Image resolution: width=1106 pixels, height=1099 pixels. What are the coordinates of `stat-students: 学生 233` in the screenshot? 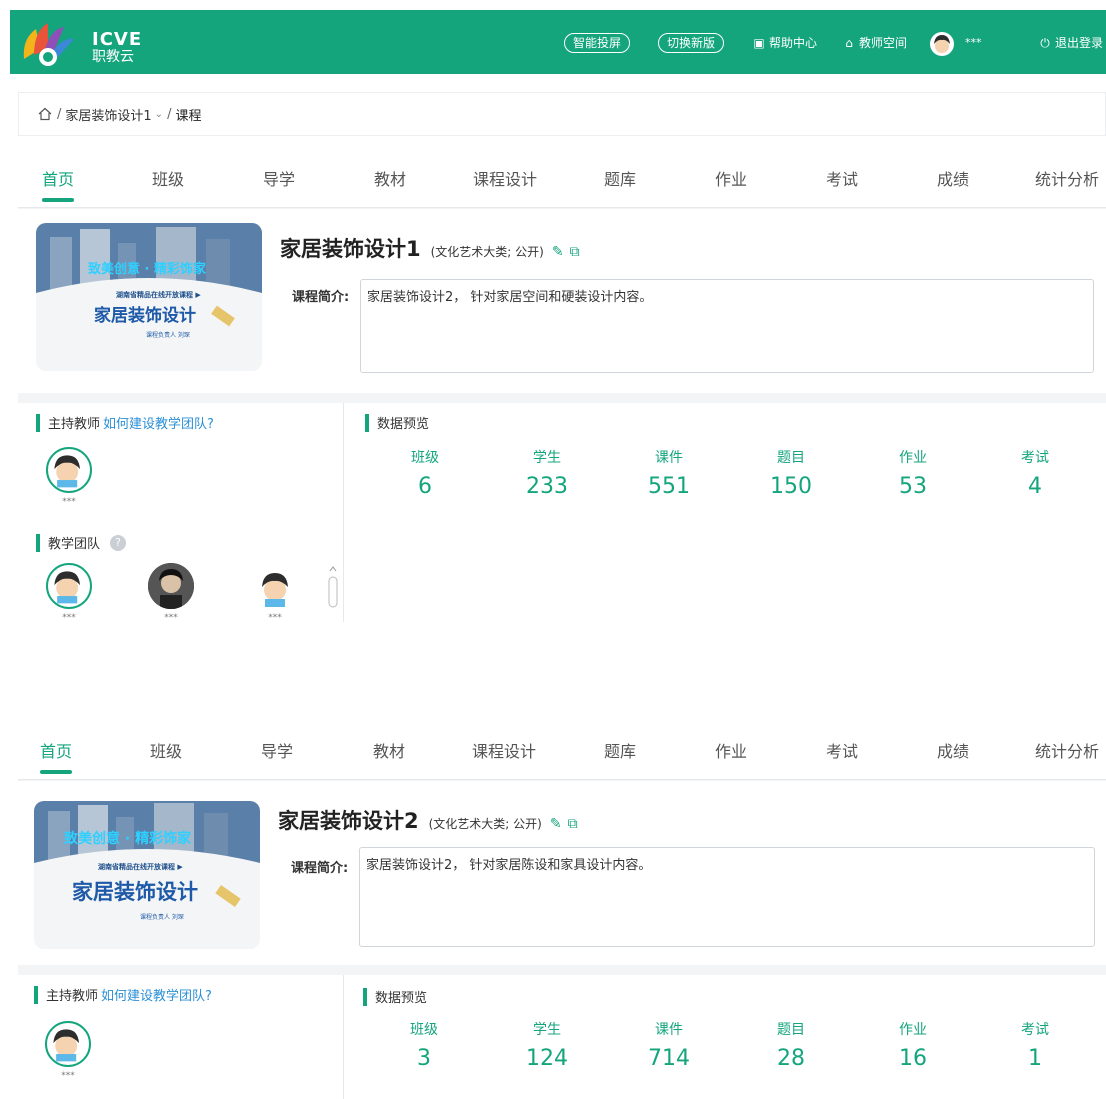 It's located at (547, 473).